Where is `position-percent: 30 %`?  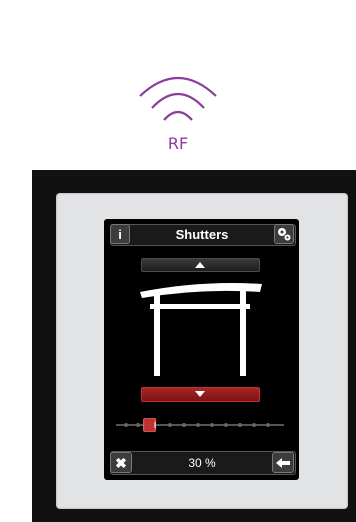
position-percent: 30 % is located at coordinates (202, 463).